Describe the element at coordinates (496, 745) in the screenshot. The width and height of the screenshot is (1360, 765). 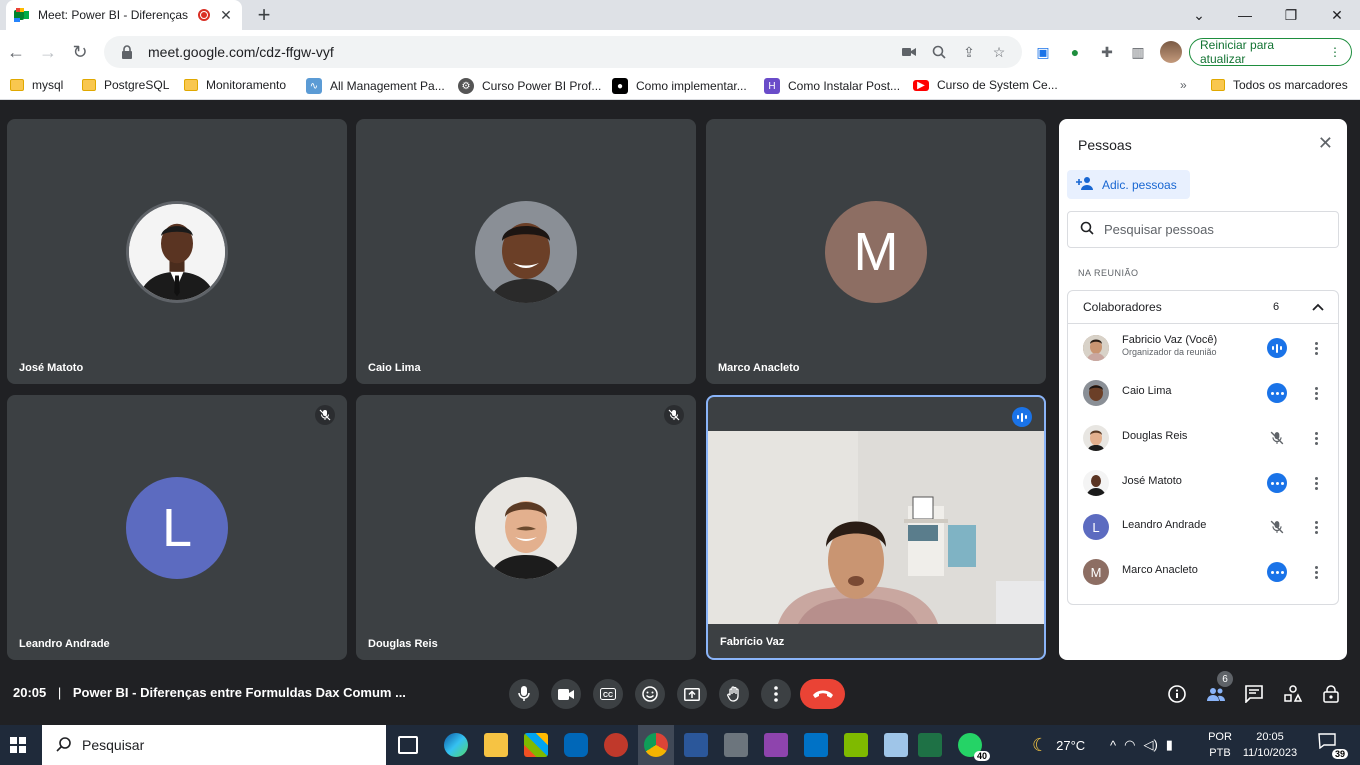
I see `file-explorer-icon` at that location.